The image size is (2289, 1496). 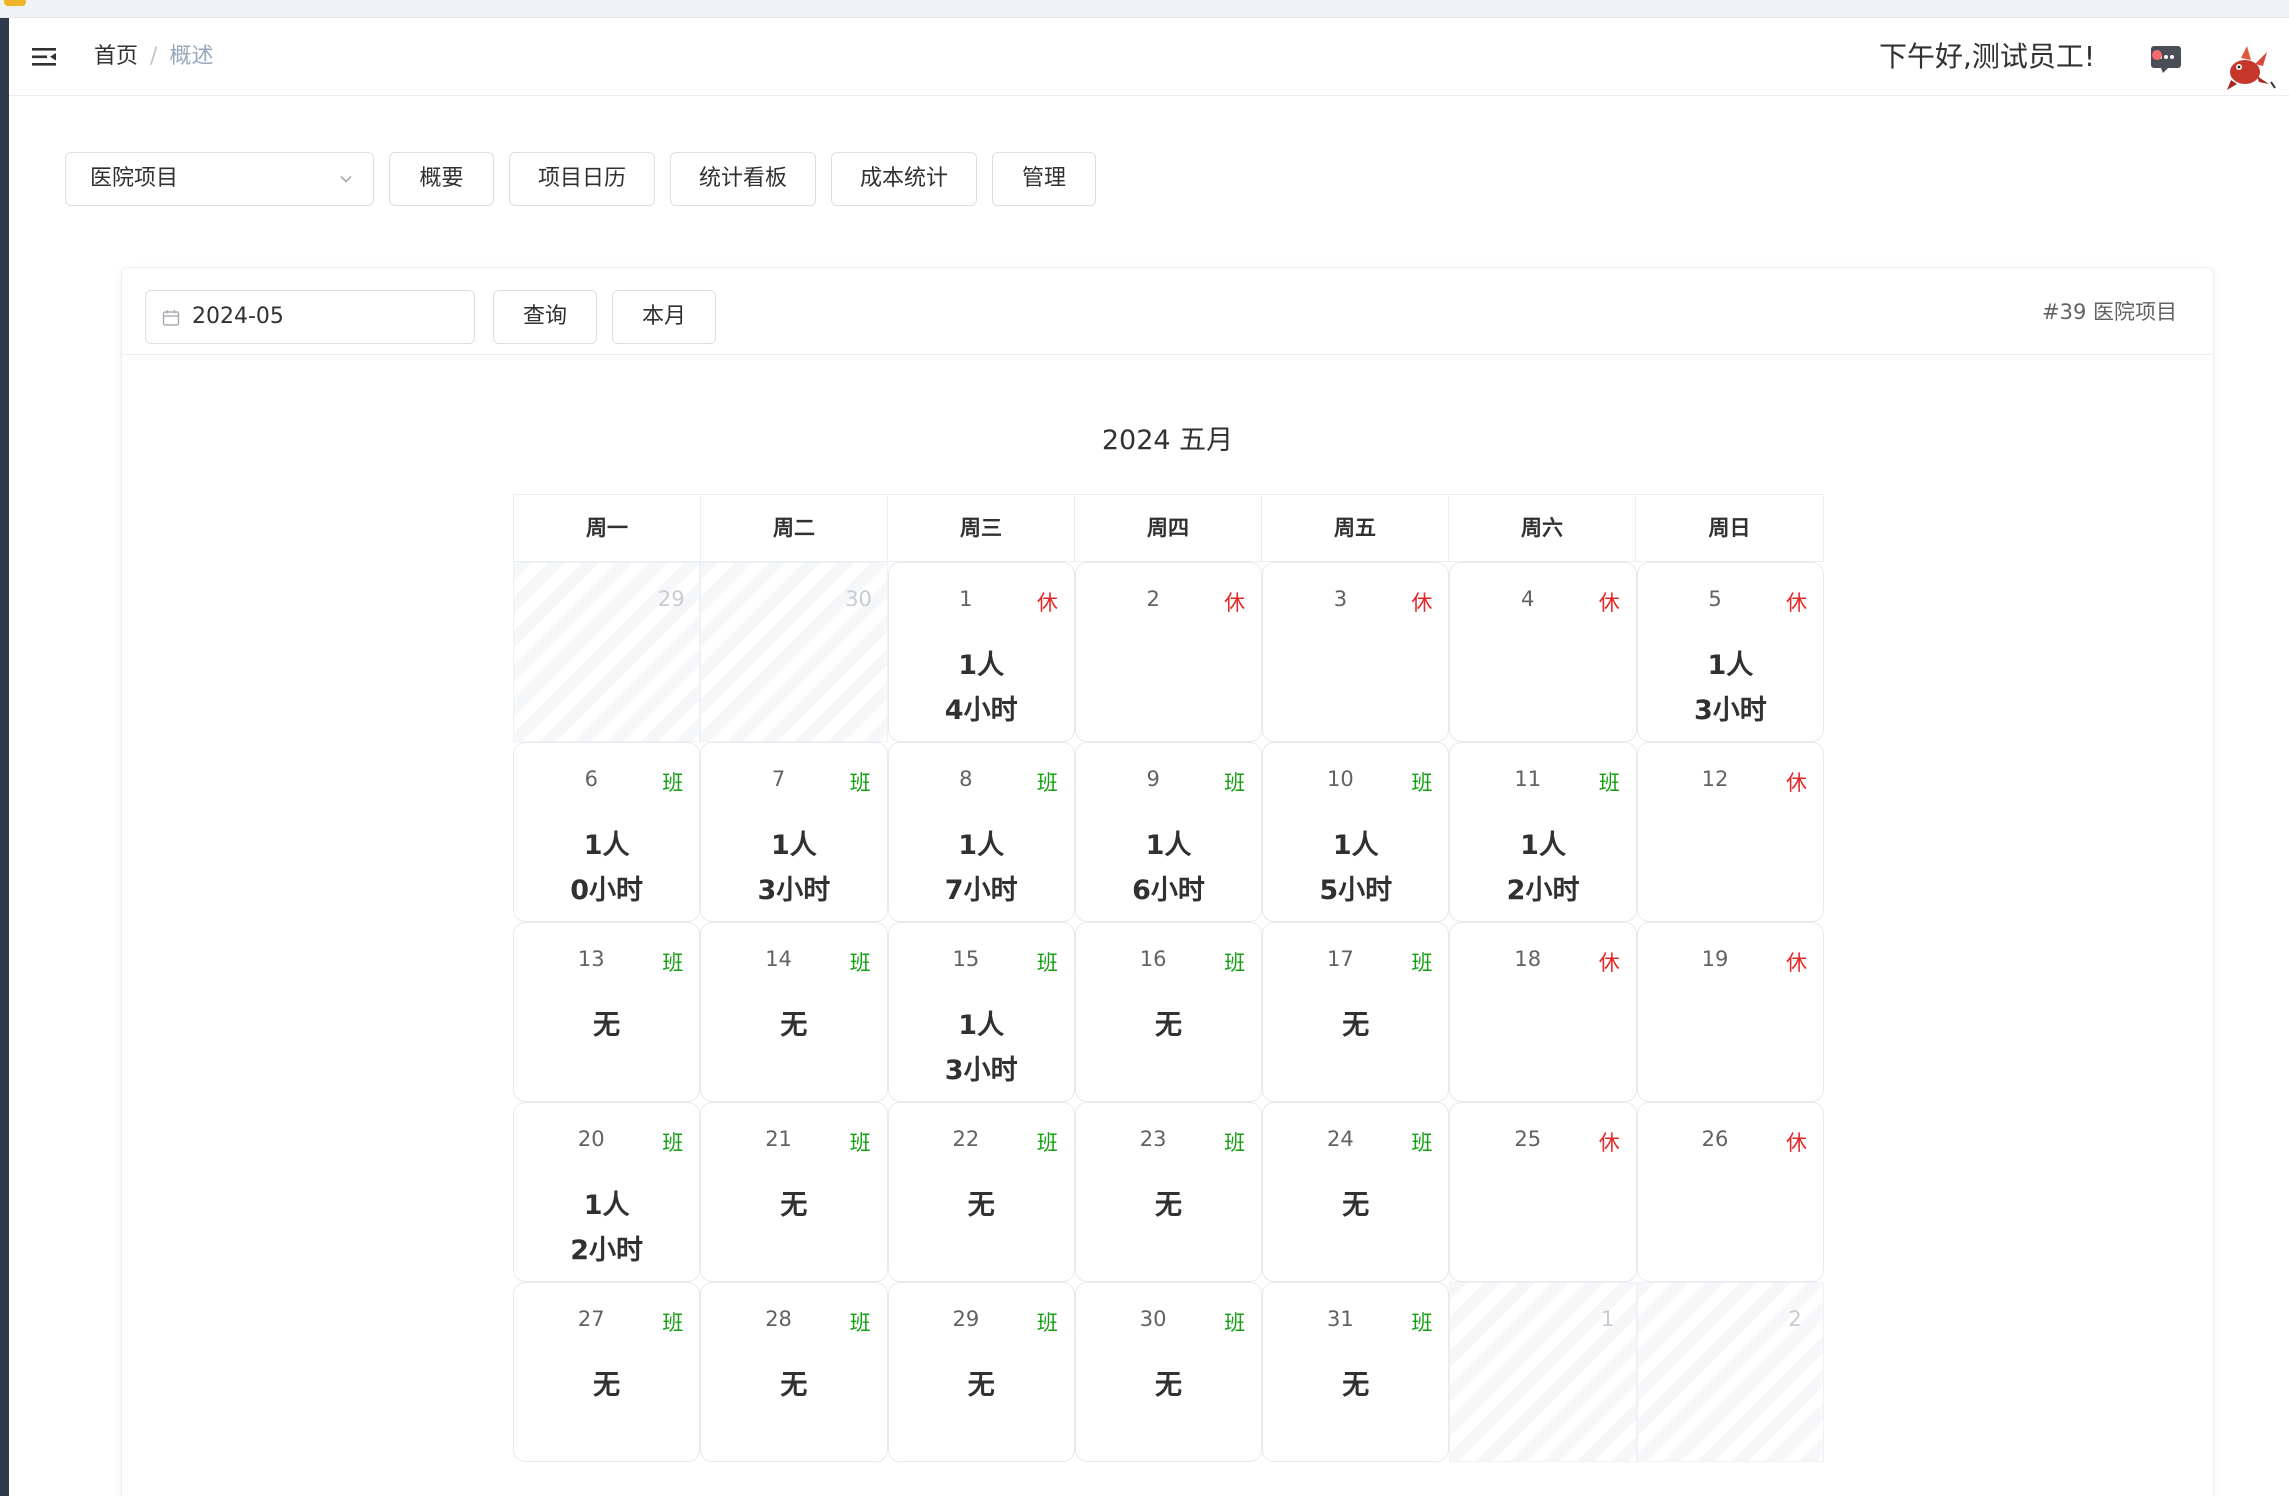 What do you see at coordinates (1542, 868) in the screenshot?
I see `day-summary: 1人 2小时` at bounding box center [1542, 868].